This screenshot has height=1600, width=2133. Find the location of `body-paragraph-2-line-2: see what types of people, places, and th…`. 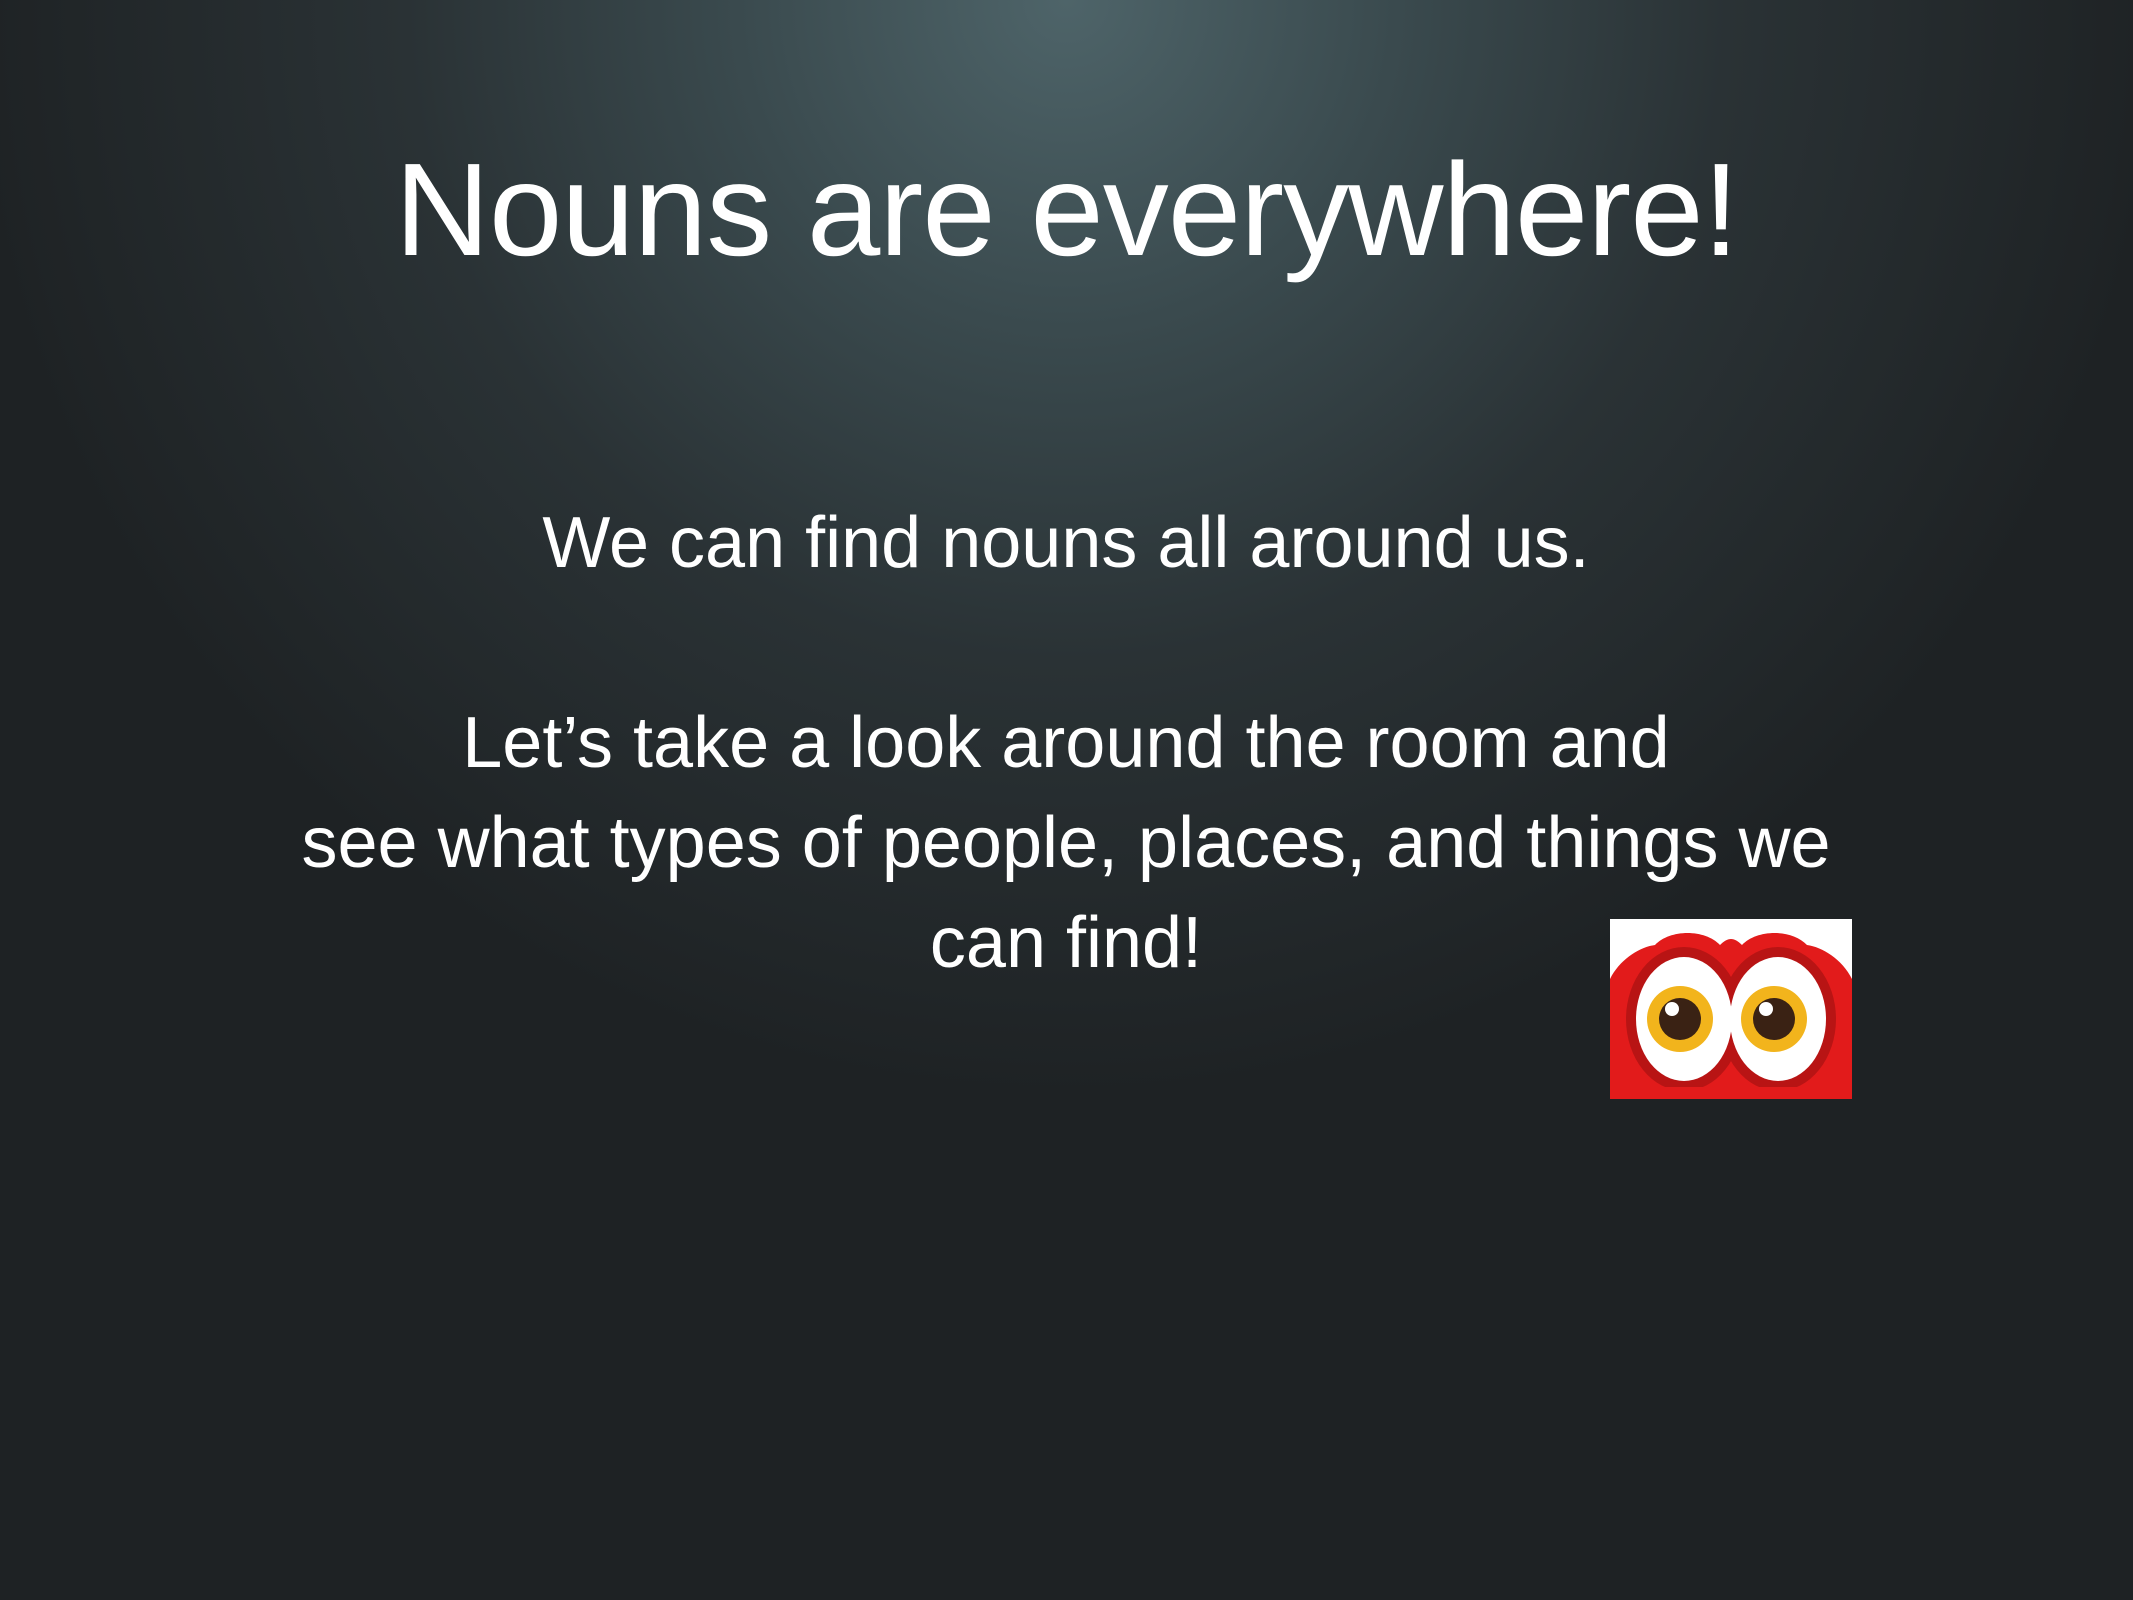

body-paragraph-2-line-2: see what types of people, places, and th… is located at coordinates (1066, 843).